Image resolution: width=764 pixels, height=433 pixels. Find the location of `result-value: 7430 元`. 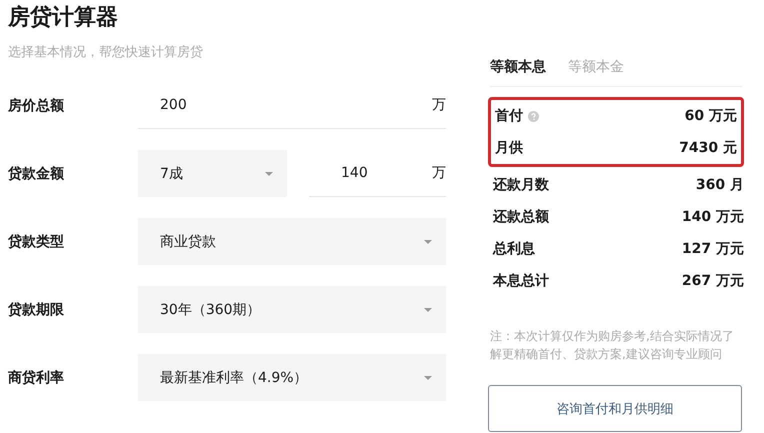

result-value: 7430 元 is located at coordinates (708, 148).